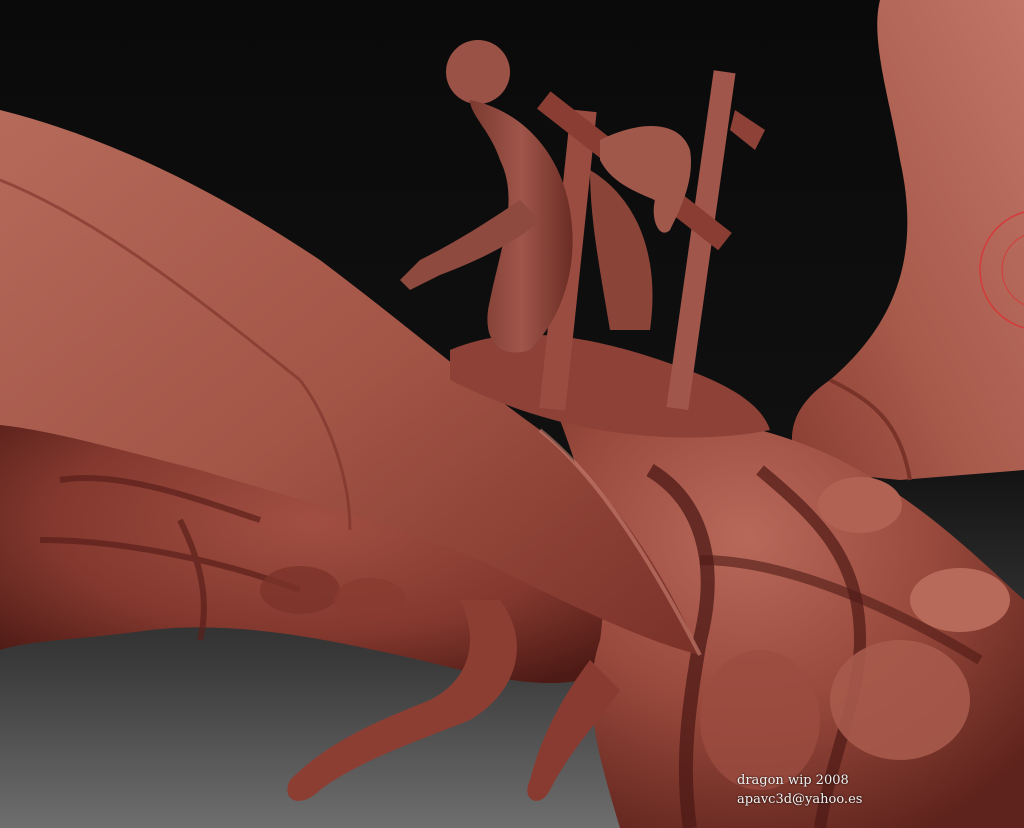  What do you see at coordinates (872, 790) in the screenshot?
I see `render-caption: dragon wip 2008 apavc3d@yahoo.es` at bounding box center [872, 790].